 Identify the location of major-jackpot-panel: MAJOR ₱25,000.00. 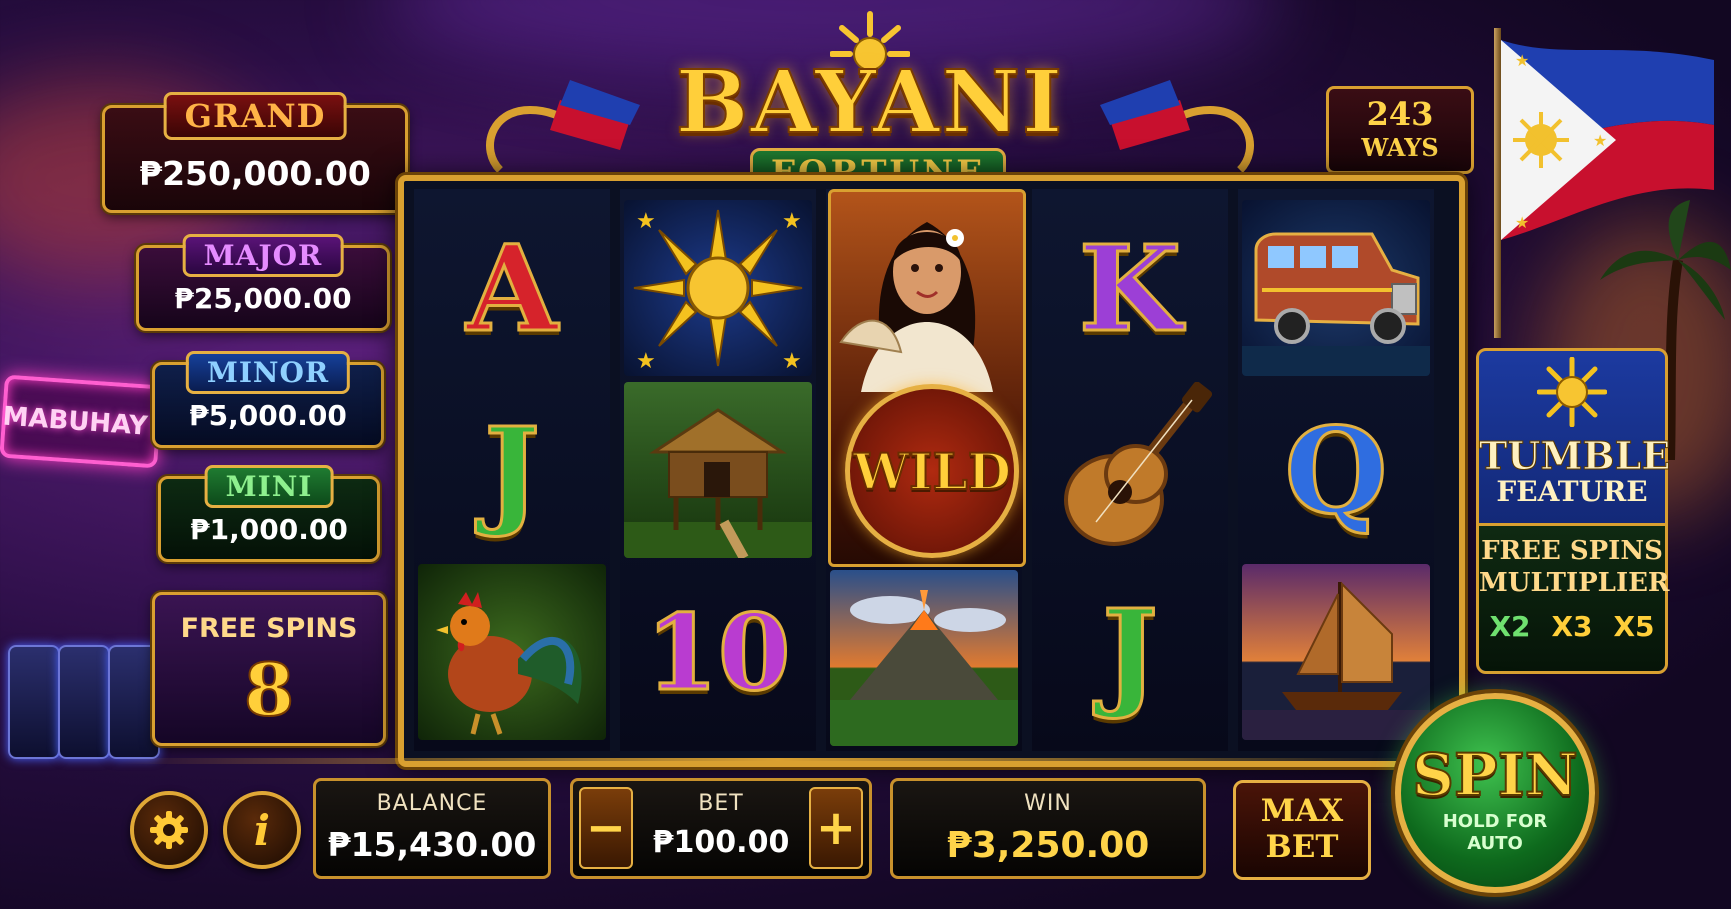
(263, 282).